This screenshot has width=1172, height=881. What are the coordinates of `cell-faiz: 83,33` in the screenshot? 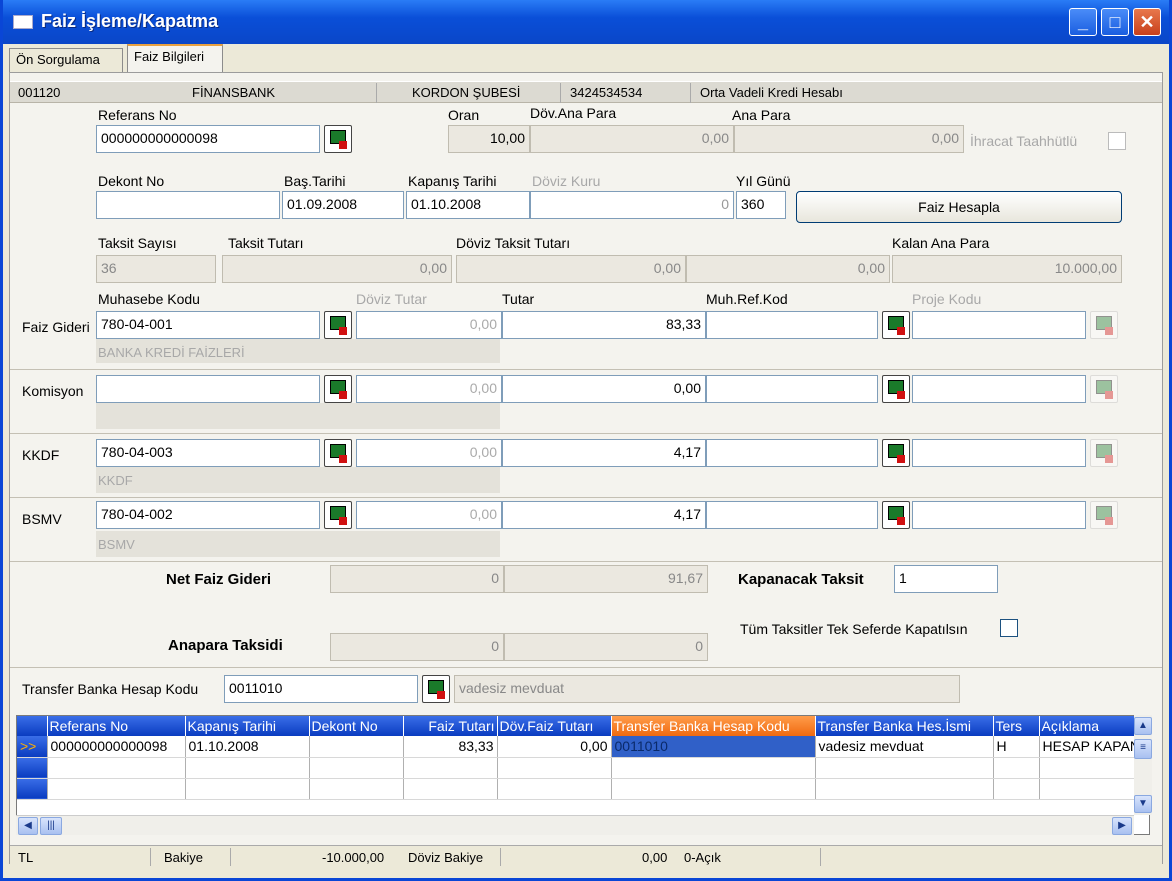 It's located at (450, 747).